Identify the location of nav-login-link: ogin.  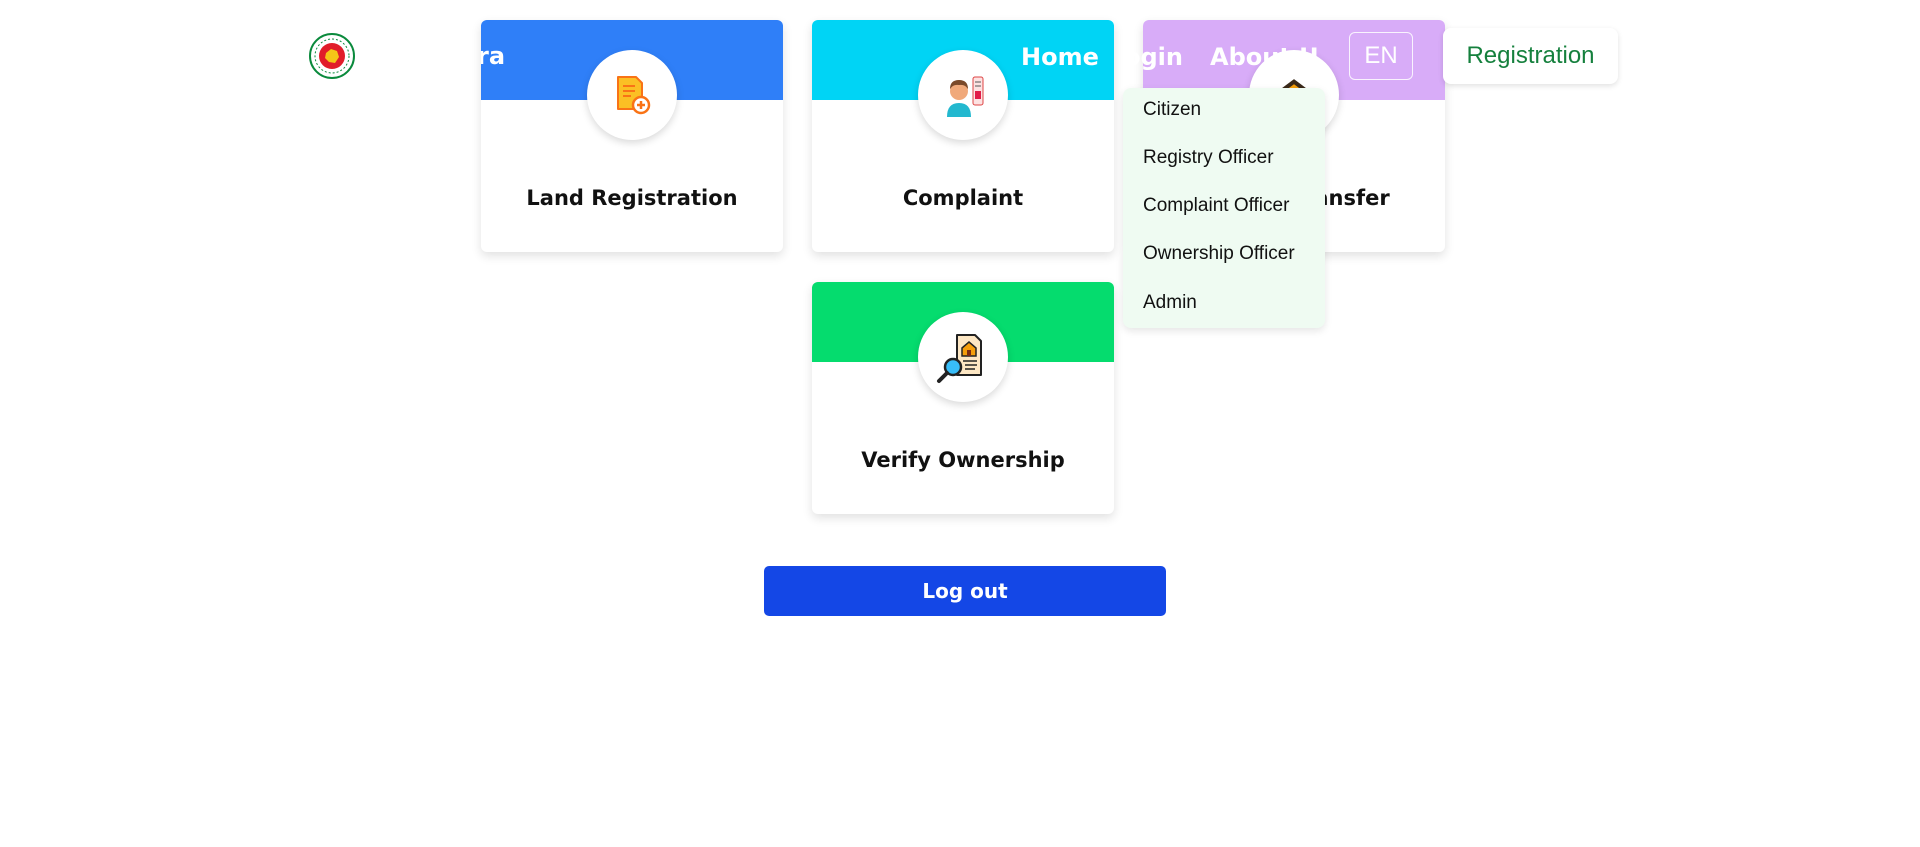
(1153, 57).